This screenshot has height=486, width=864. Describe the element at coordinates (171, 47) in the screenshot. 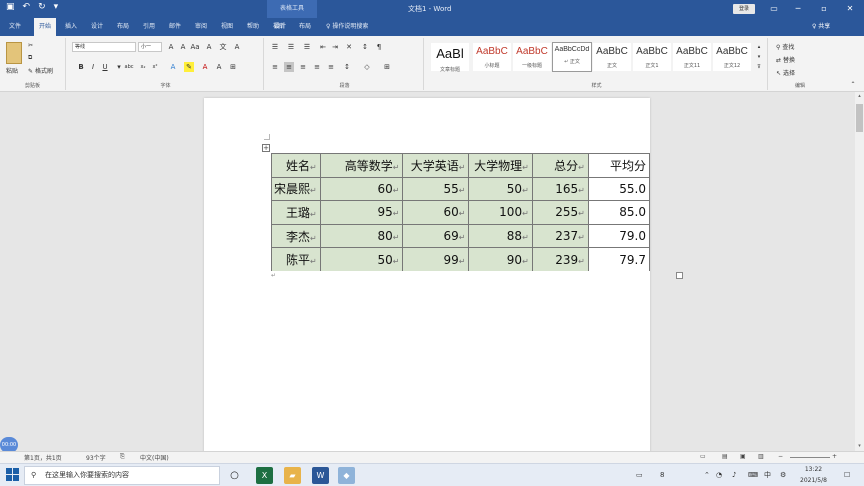

I see `grow-font-icon: A` at that location.